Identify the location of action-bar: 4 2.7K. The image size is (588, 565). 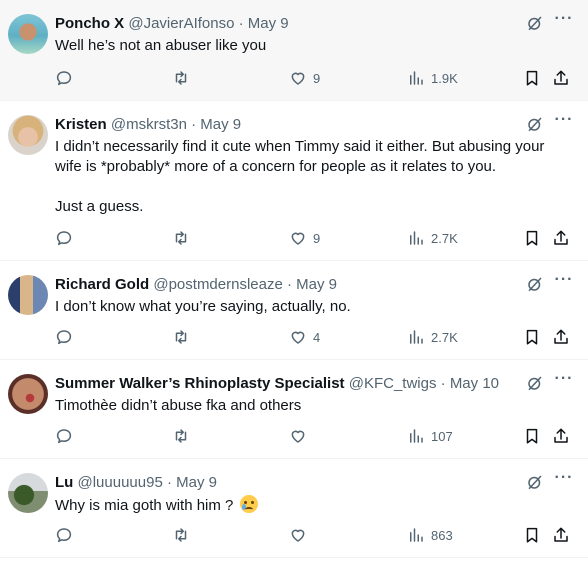
(315, 337).